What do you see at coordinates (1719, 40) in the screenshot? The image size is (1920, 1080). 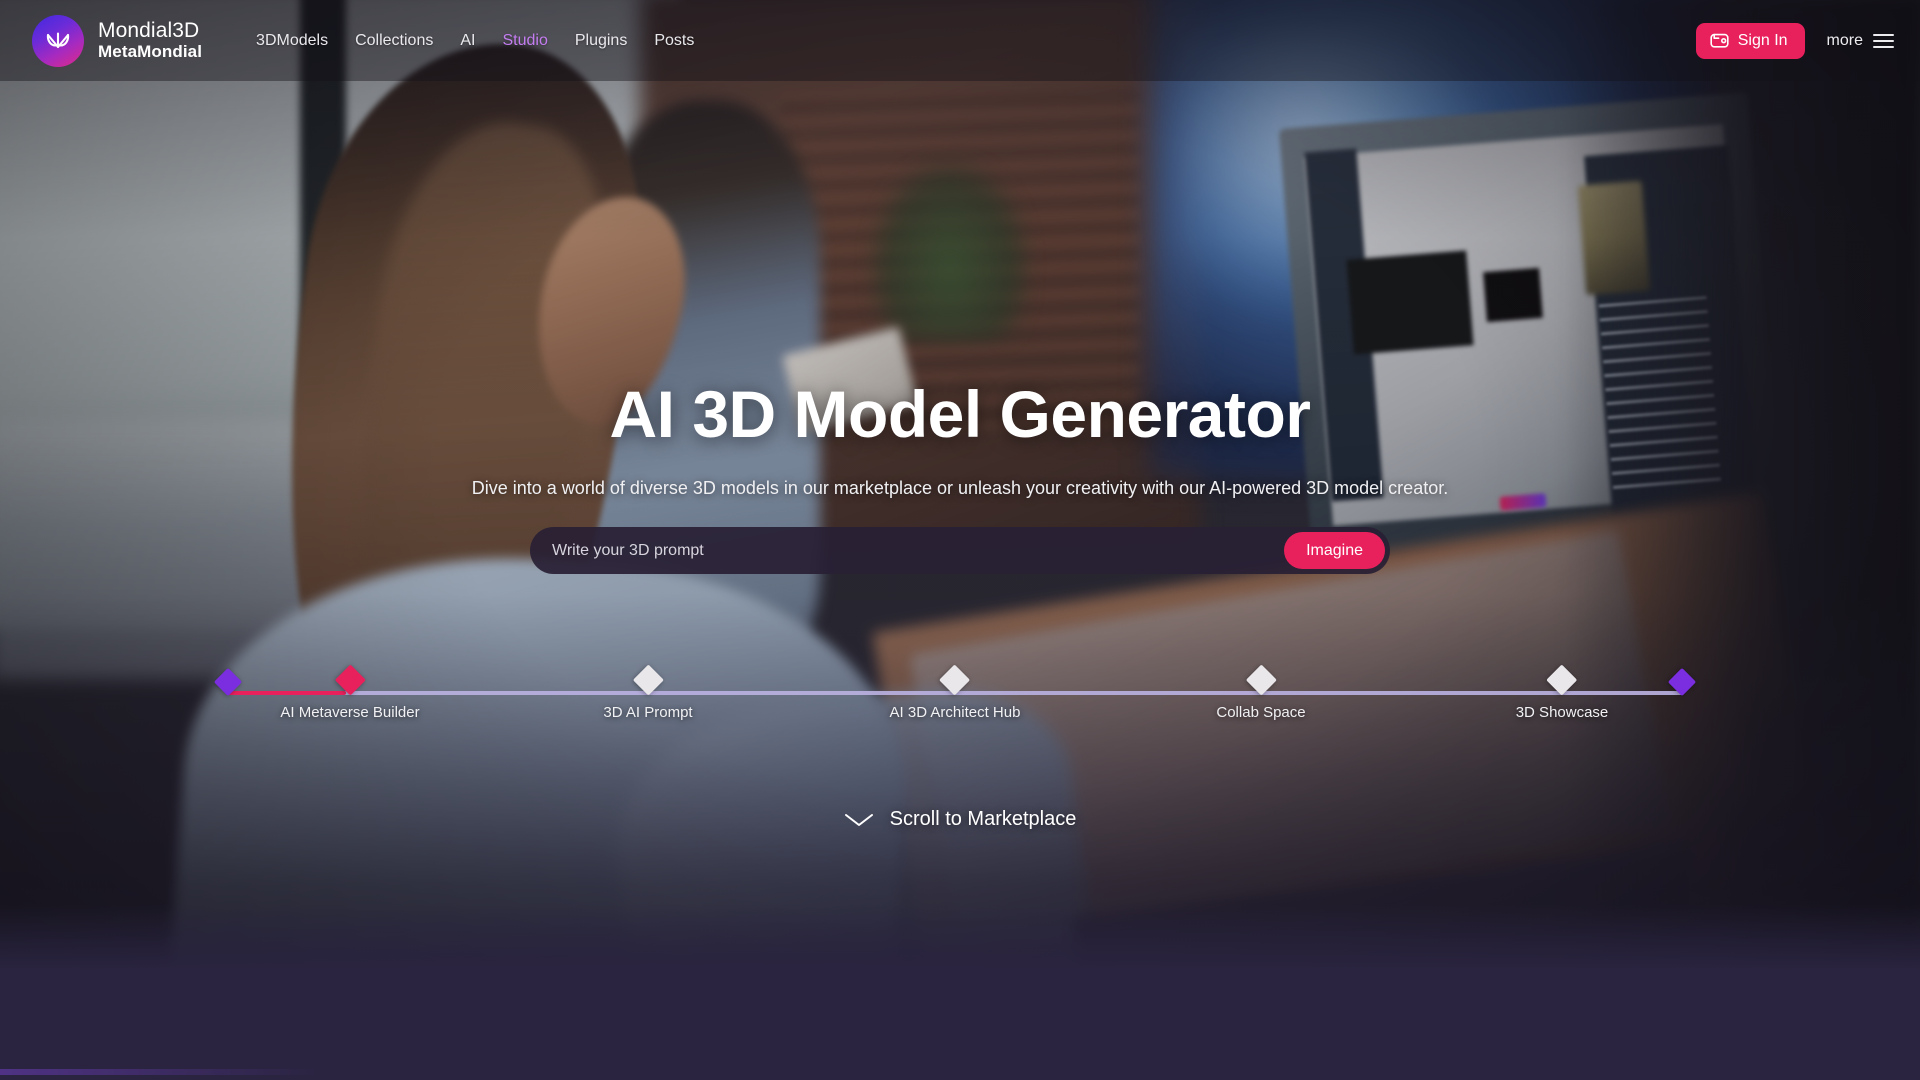 I see `wallet-icon` at bounding box center [1719, 40].